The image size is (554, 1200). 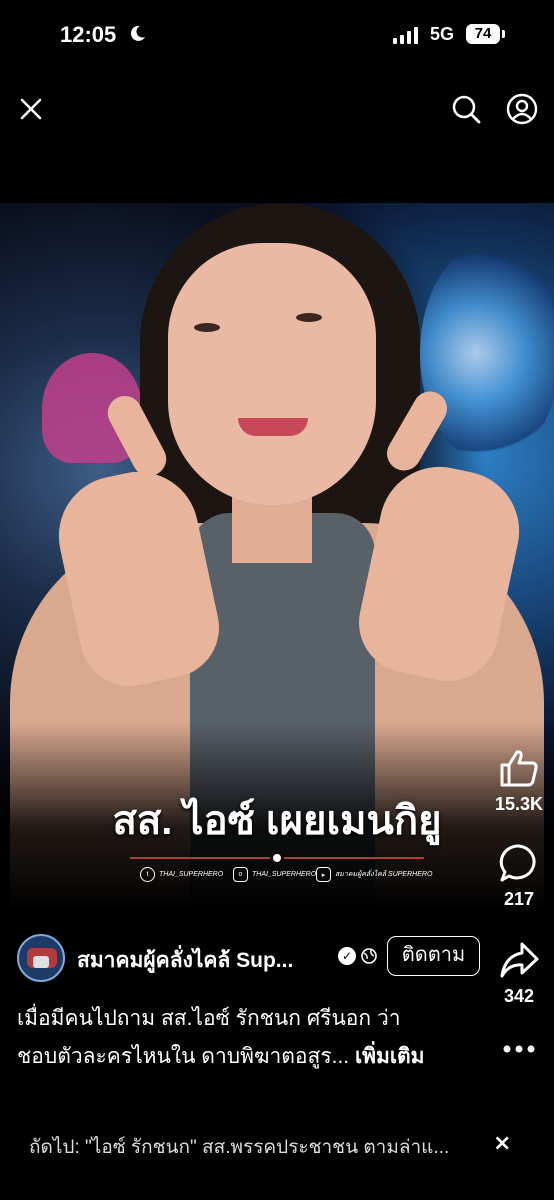 I want to click on next-up-close-button: ×, so click(x=502, y=1143).